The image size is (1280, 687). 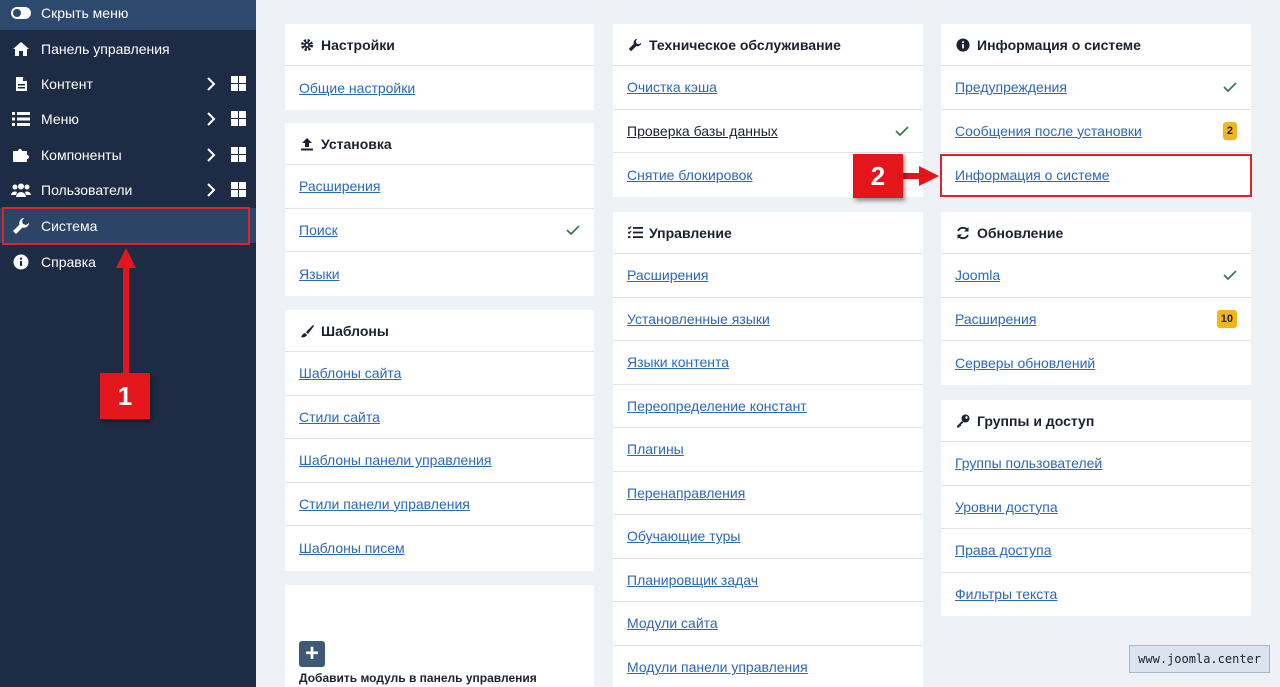 I want to click on sidebar-item-users: Пользователи, so click(x=128, y=189).